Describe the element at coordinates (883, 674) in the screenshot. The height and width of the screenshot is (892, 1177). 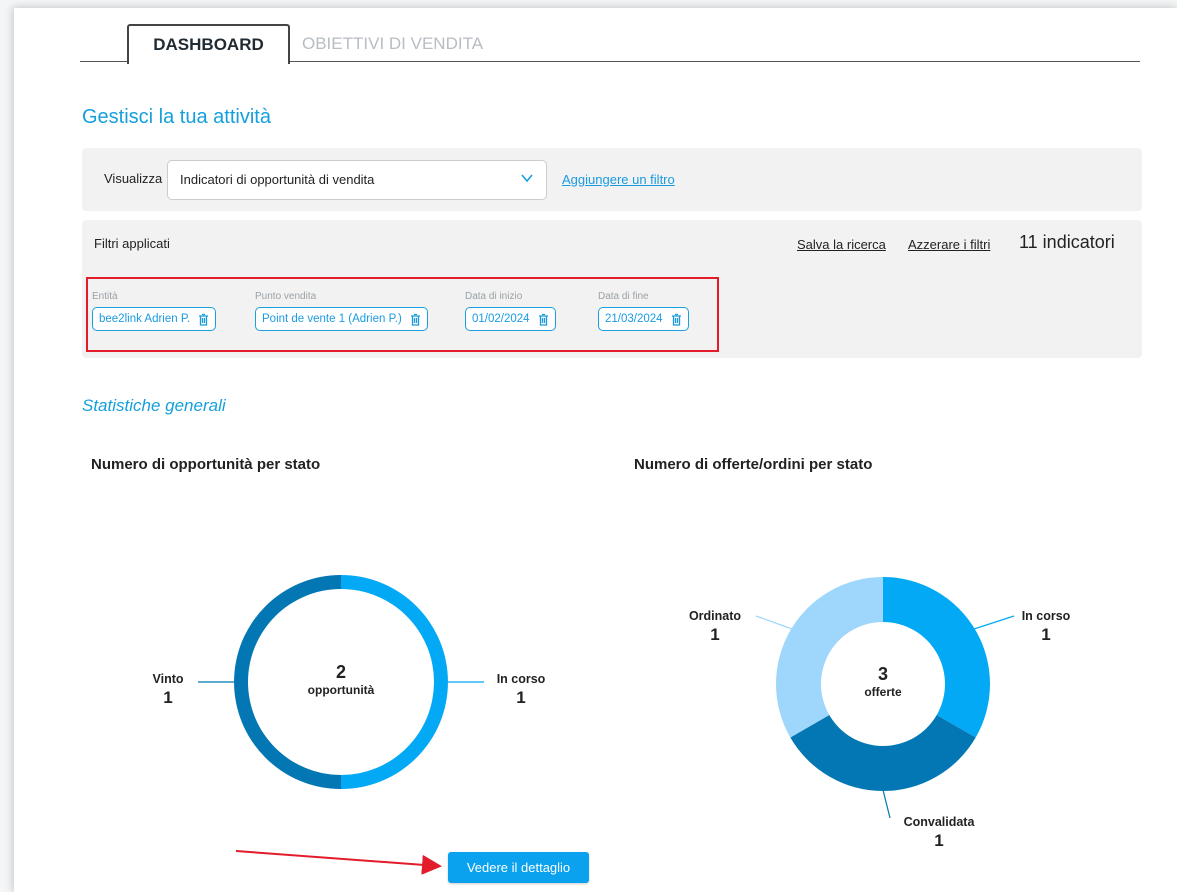
I see `donut-center-value: 3` at that location.